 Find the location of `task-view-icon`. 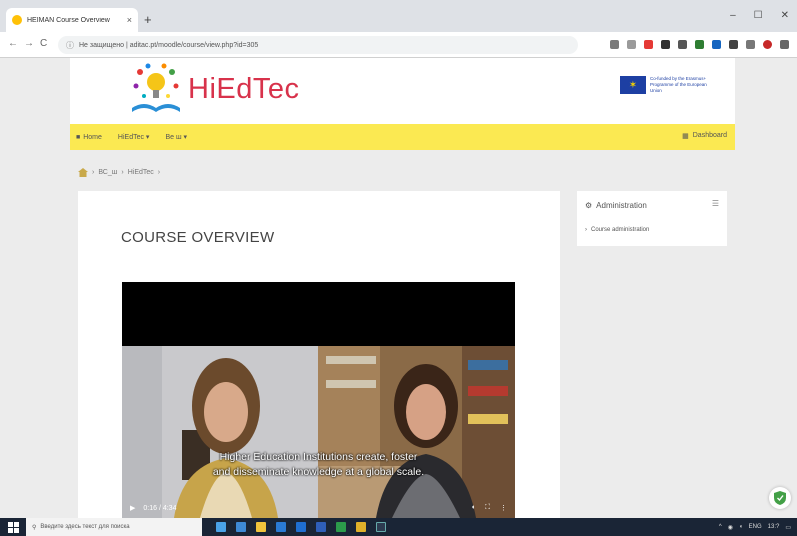

task-view-icon is located at coordinates (221, 527).